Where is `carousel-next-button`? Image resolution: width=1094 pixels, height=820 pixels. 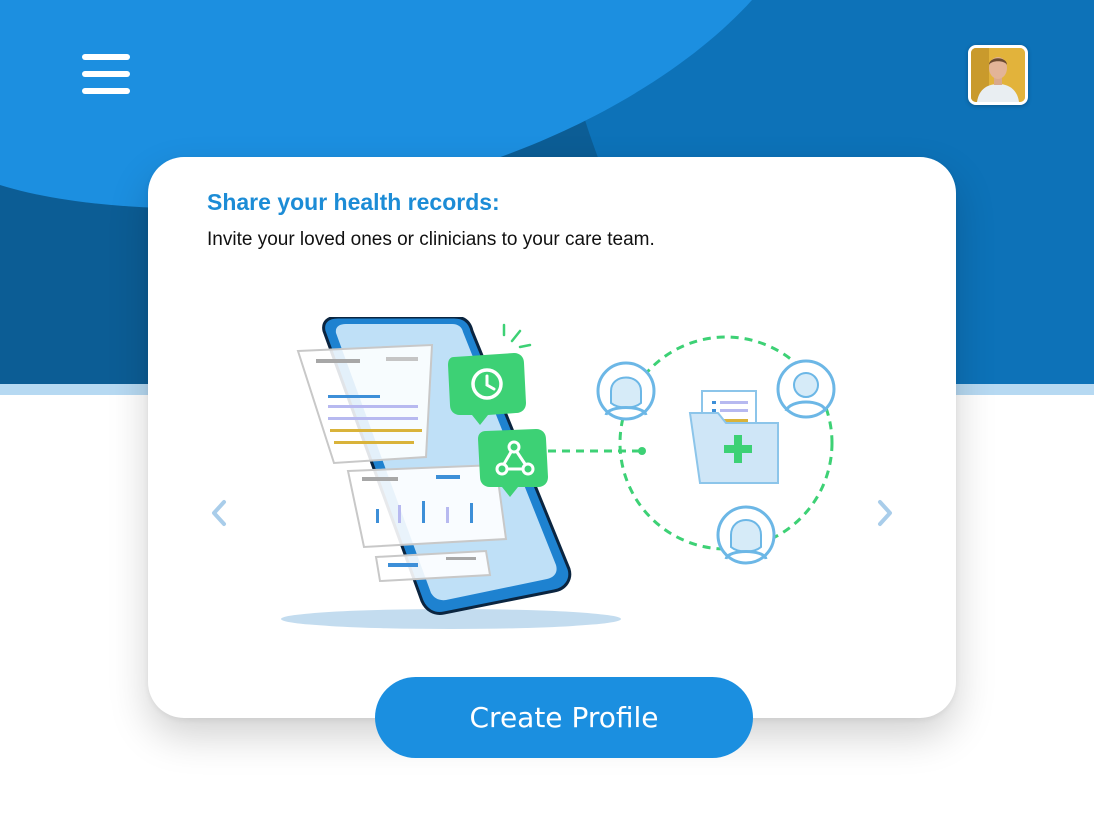
carousel-next-button is located at coordinates (885, 513).